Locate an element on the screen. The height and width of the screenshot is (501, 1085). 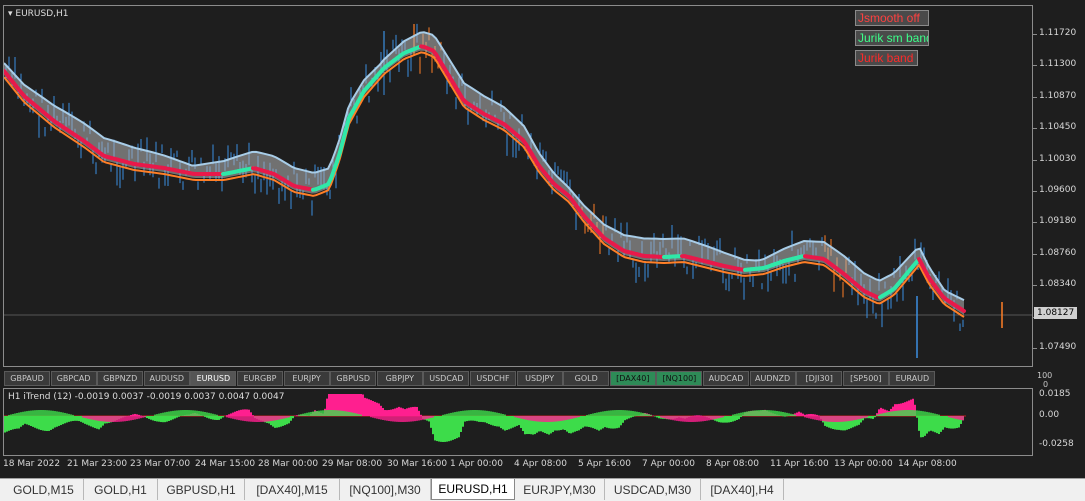
symbol-button: EURGBP is located at coordinates (260, 378).